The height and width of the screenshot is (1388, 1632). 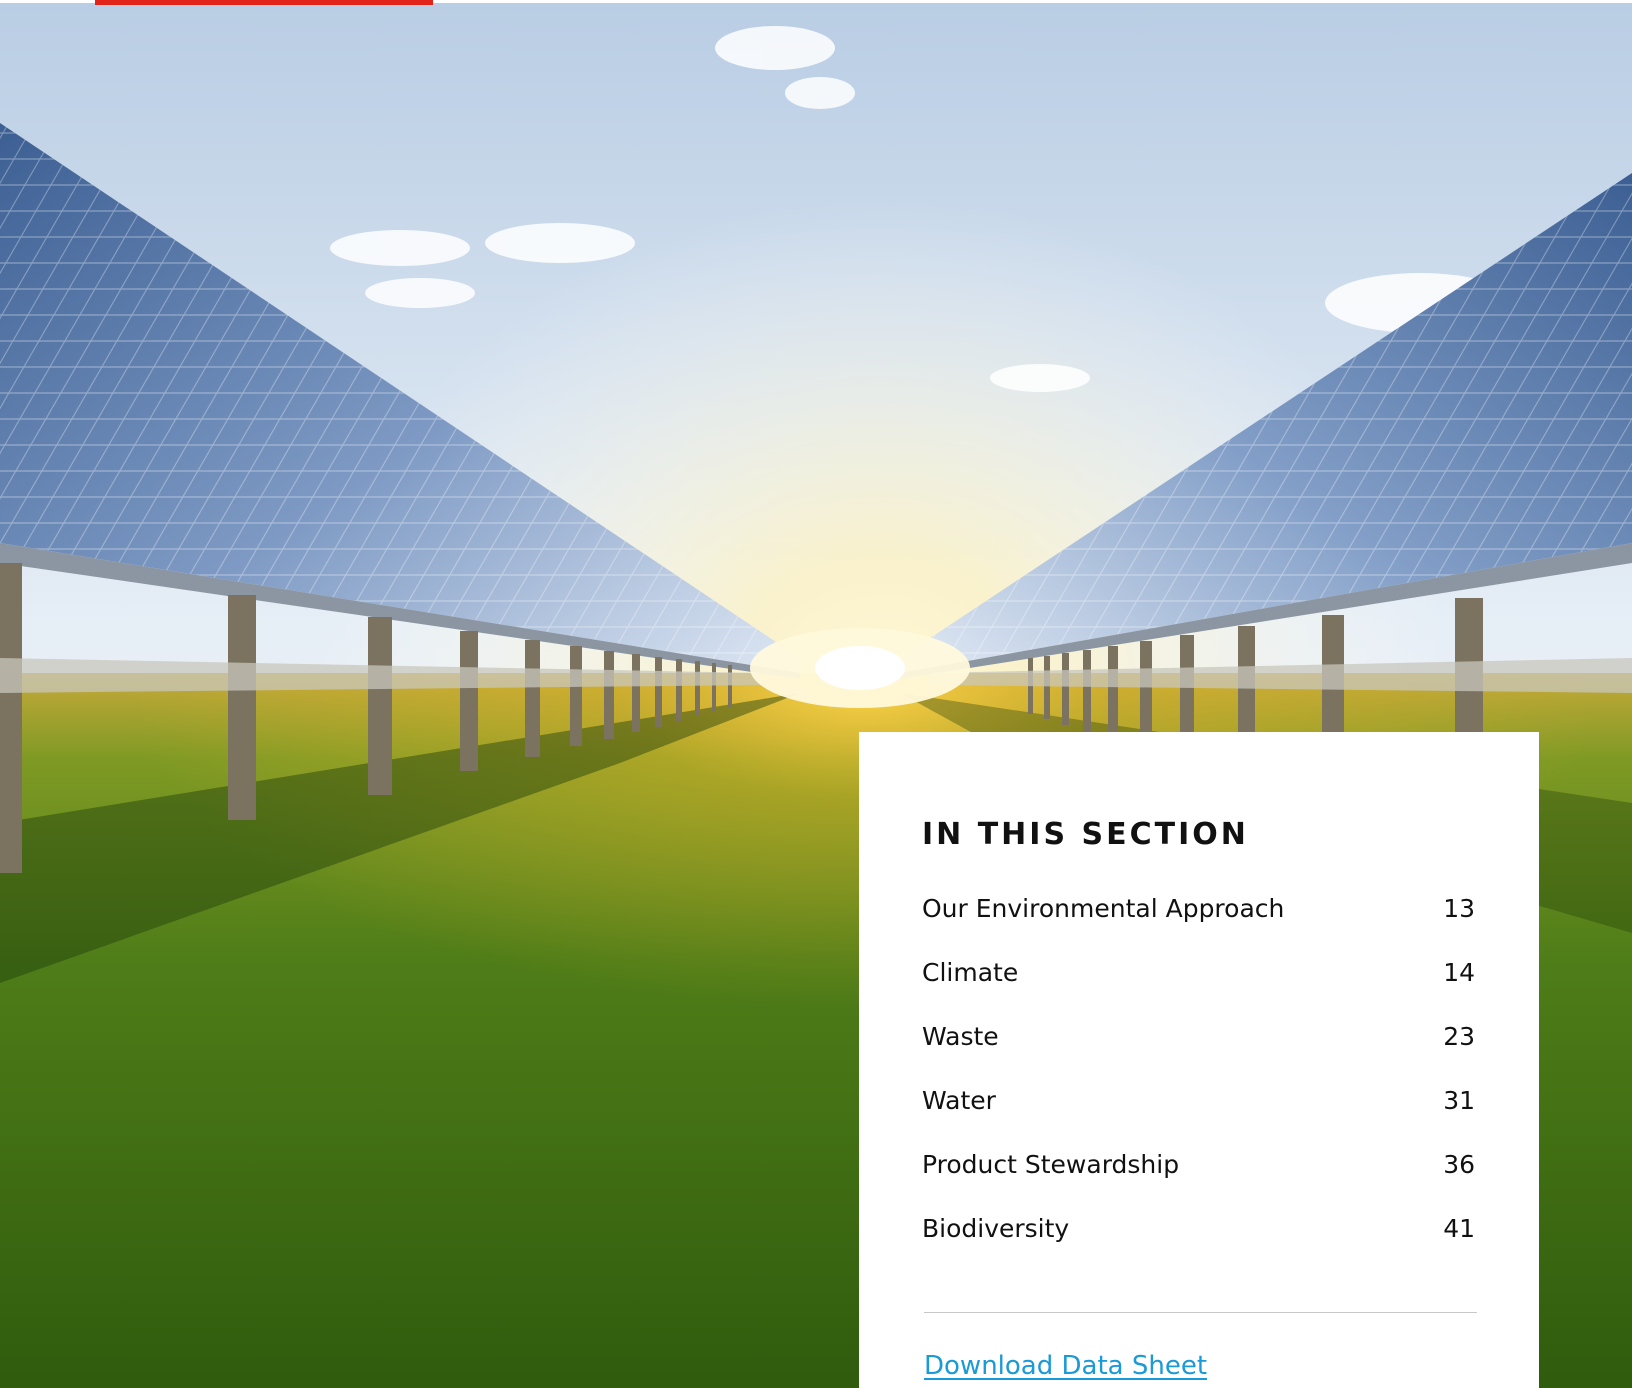 I want to click on toc-item-label: Biodiversity, so click(x=996, y=1228).